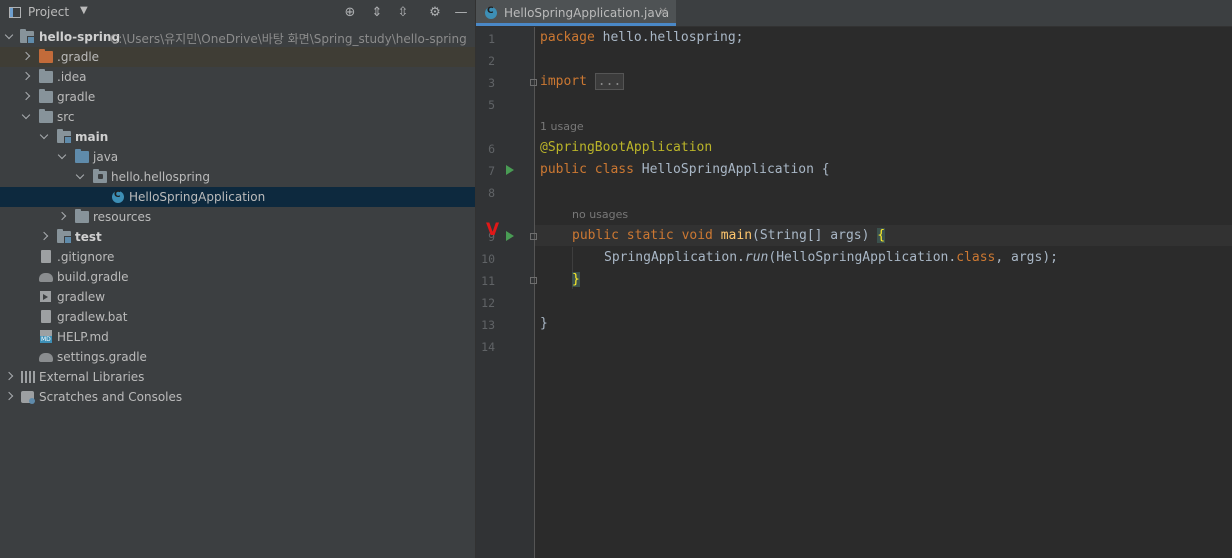 This screenshot has height=558, width=1232. What do you see at coordinates (28, 377) in the screenshot?
I see `library-icon` at bounding box center [28, 377].